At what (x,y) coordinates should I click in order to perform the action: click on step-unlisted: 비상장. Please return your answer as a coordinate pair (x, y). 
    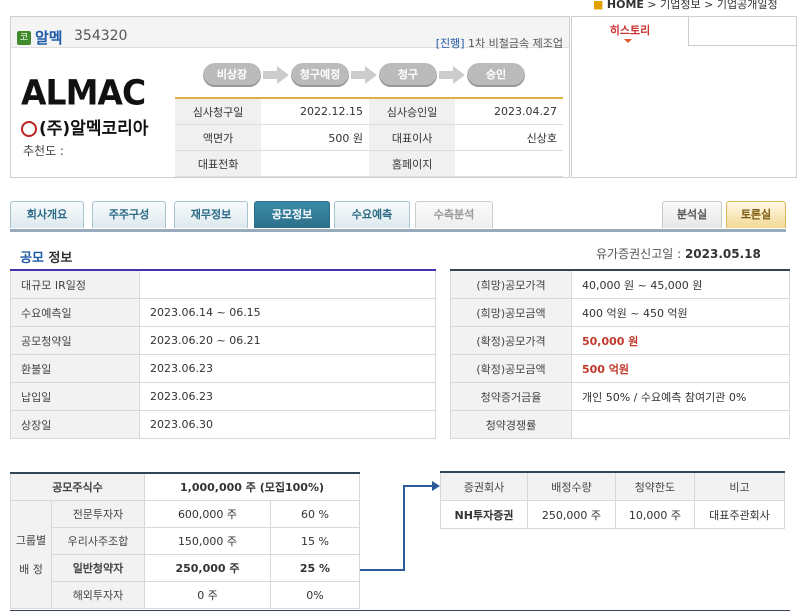
    Looking at the image, I should click on (232, 75).